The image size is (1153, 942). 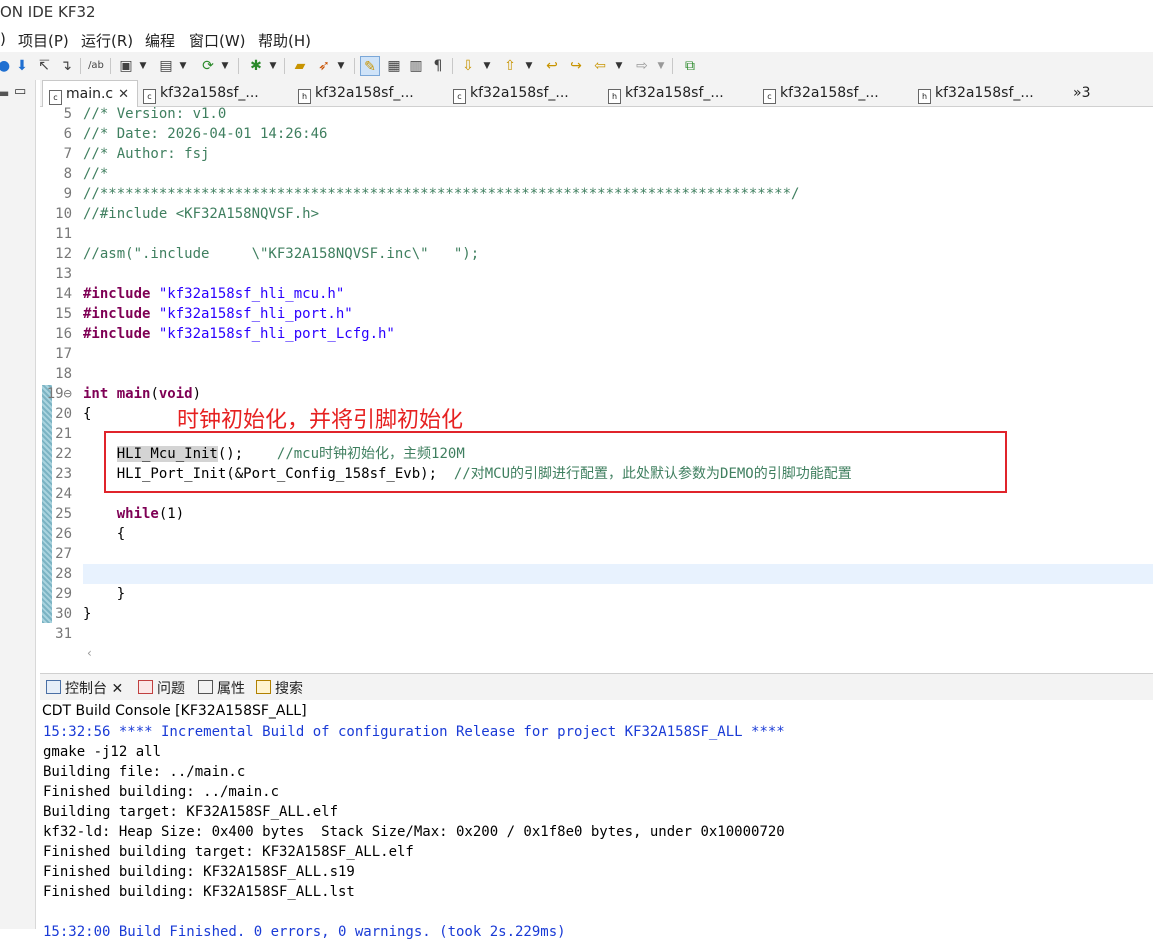 I want to click on code-token: }, so click(x=104, y=594).